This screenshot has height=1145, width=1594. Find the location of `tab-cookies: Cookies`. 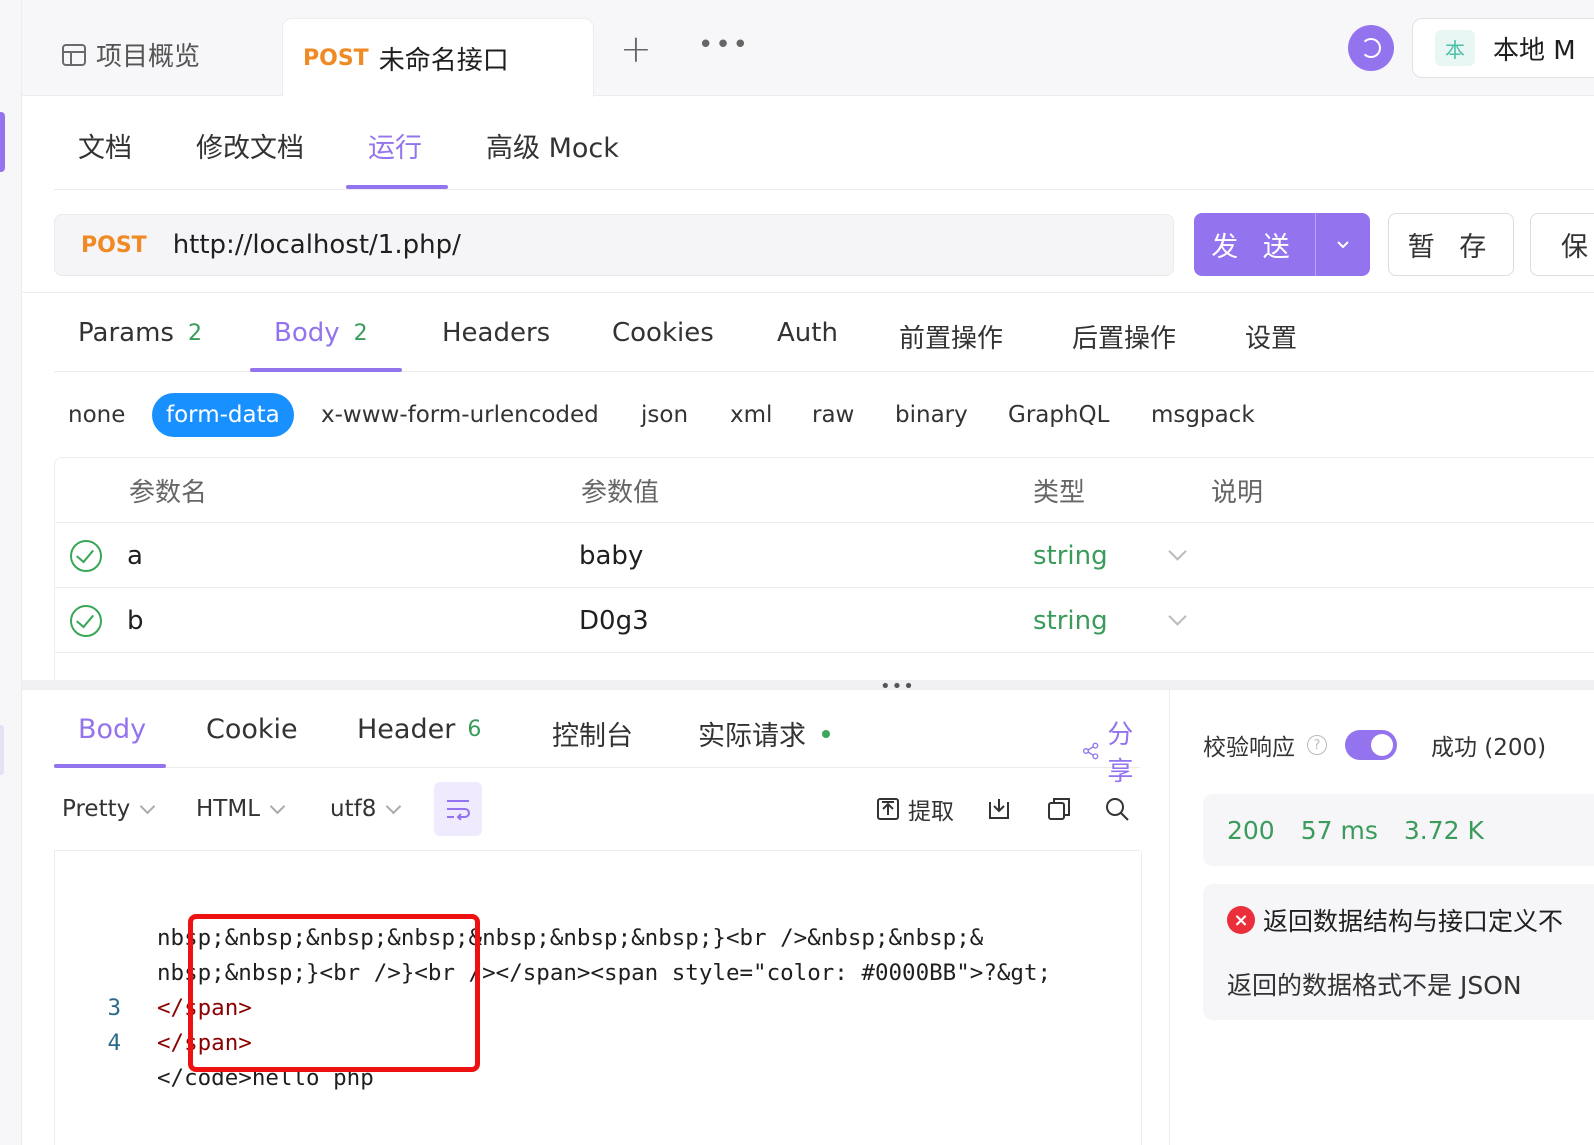

tab-cookies: Cookies is located at coordinates (663, 333).